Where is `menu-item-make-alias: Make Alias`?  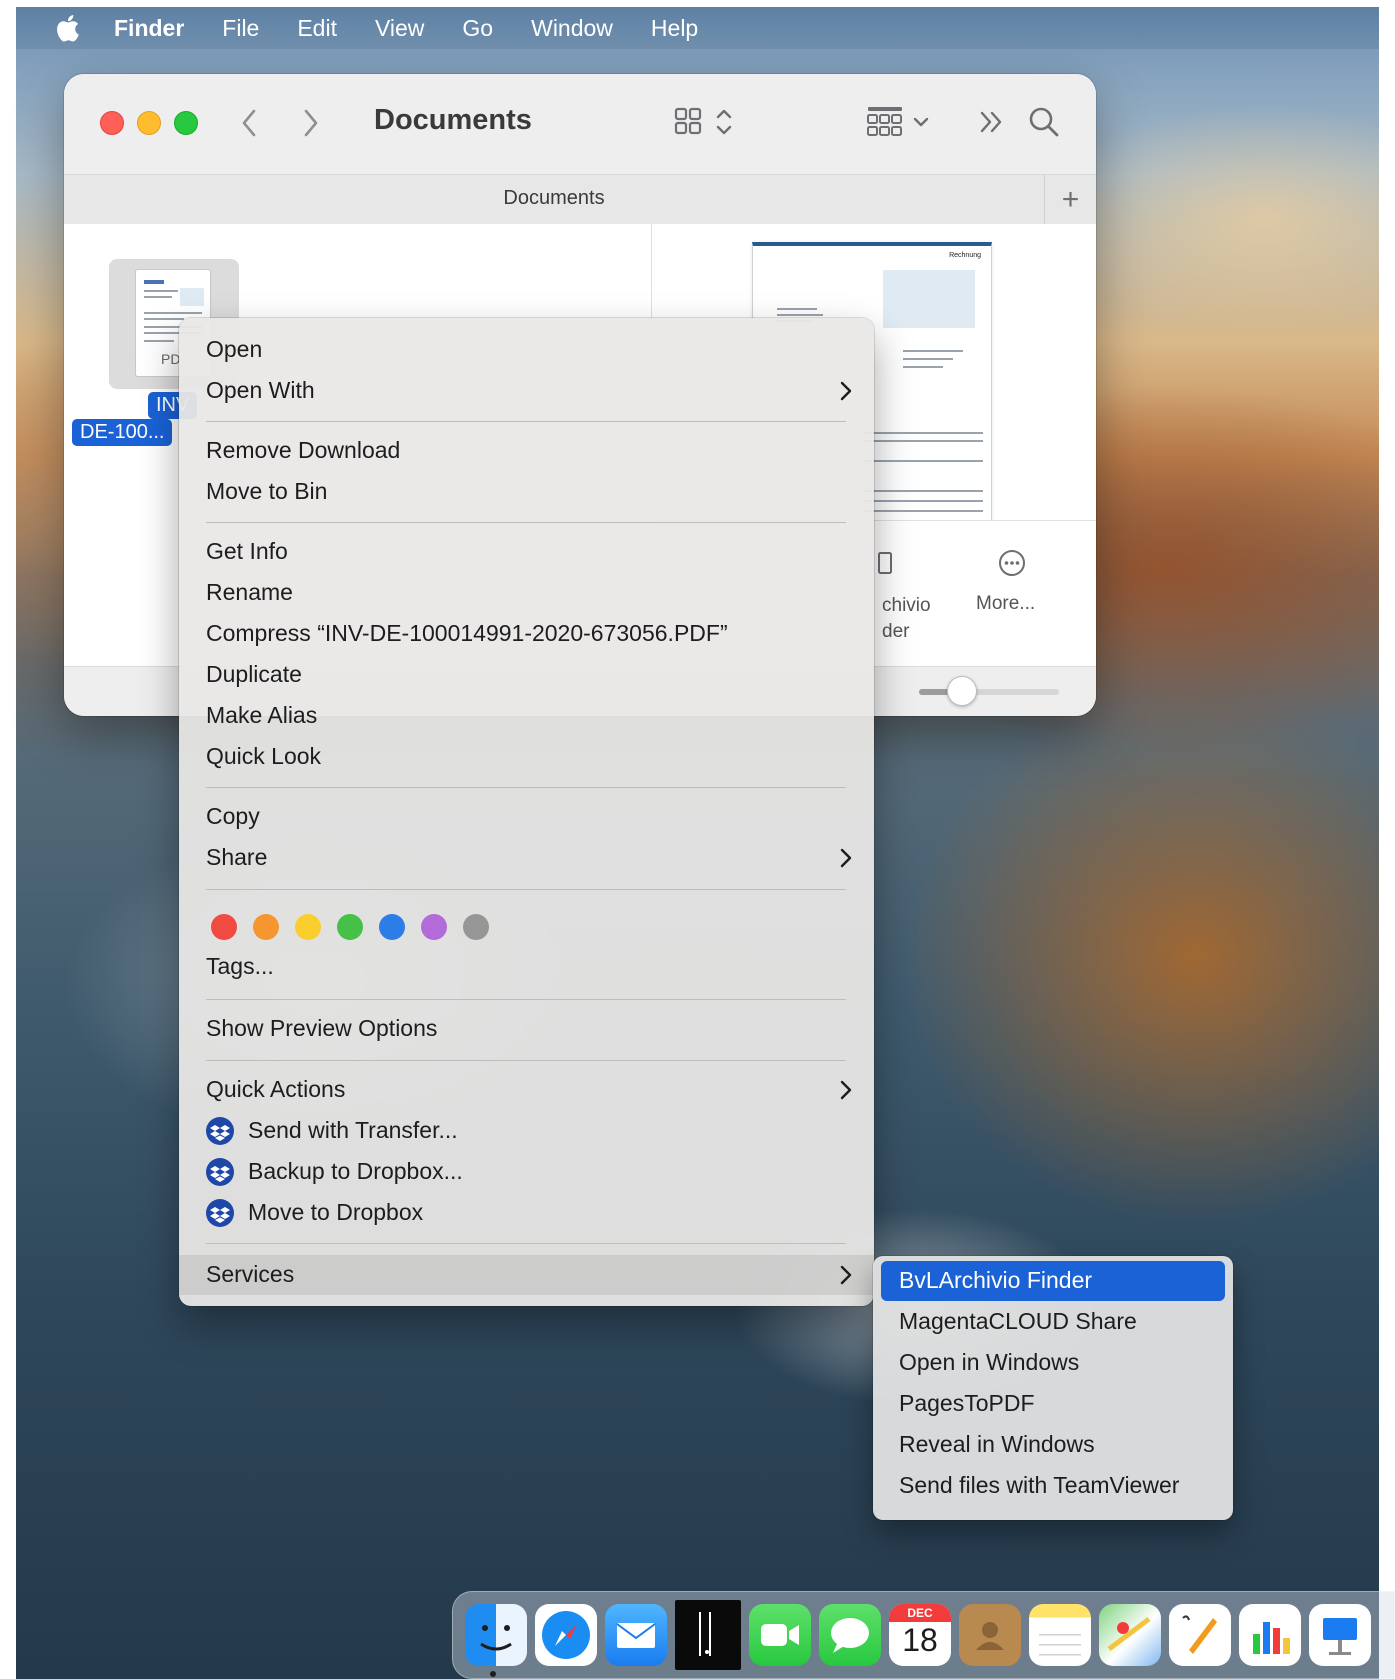
menu-item-make-alias: Make Alias is located at coordinates (526, 716).